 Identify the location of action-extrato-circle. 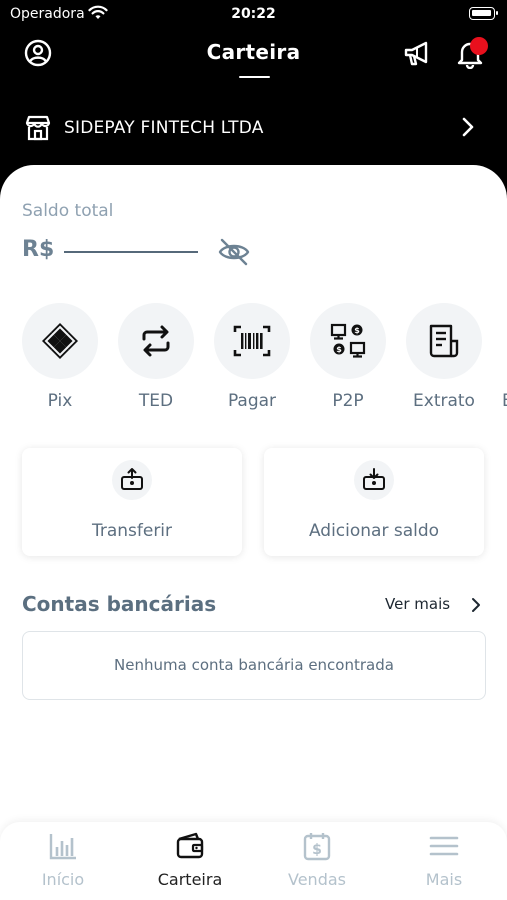
(444, 341).